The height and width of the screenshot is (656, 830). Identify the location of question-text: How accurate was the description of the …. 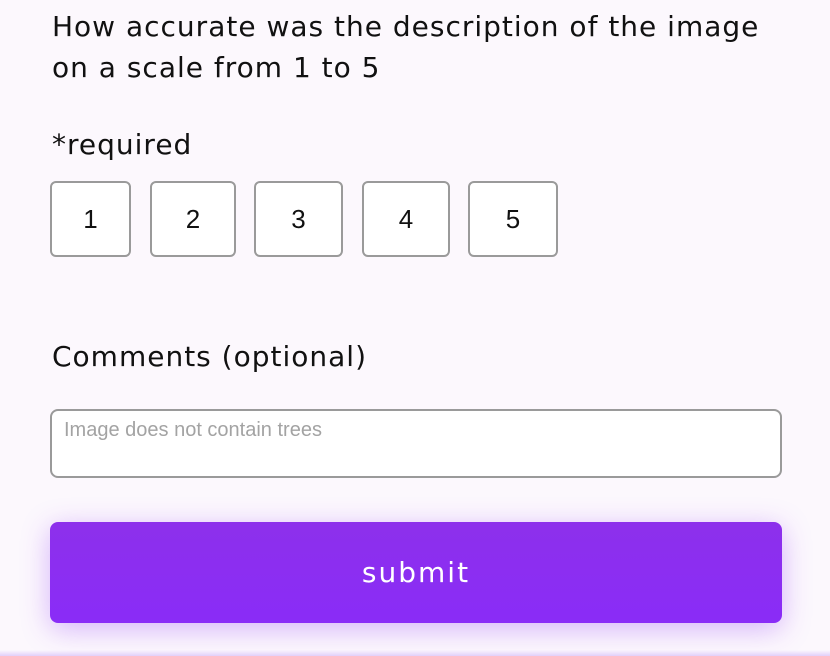
(406, 47).